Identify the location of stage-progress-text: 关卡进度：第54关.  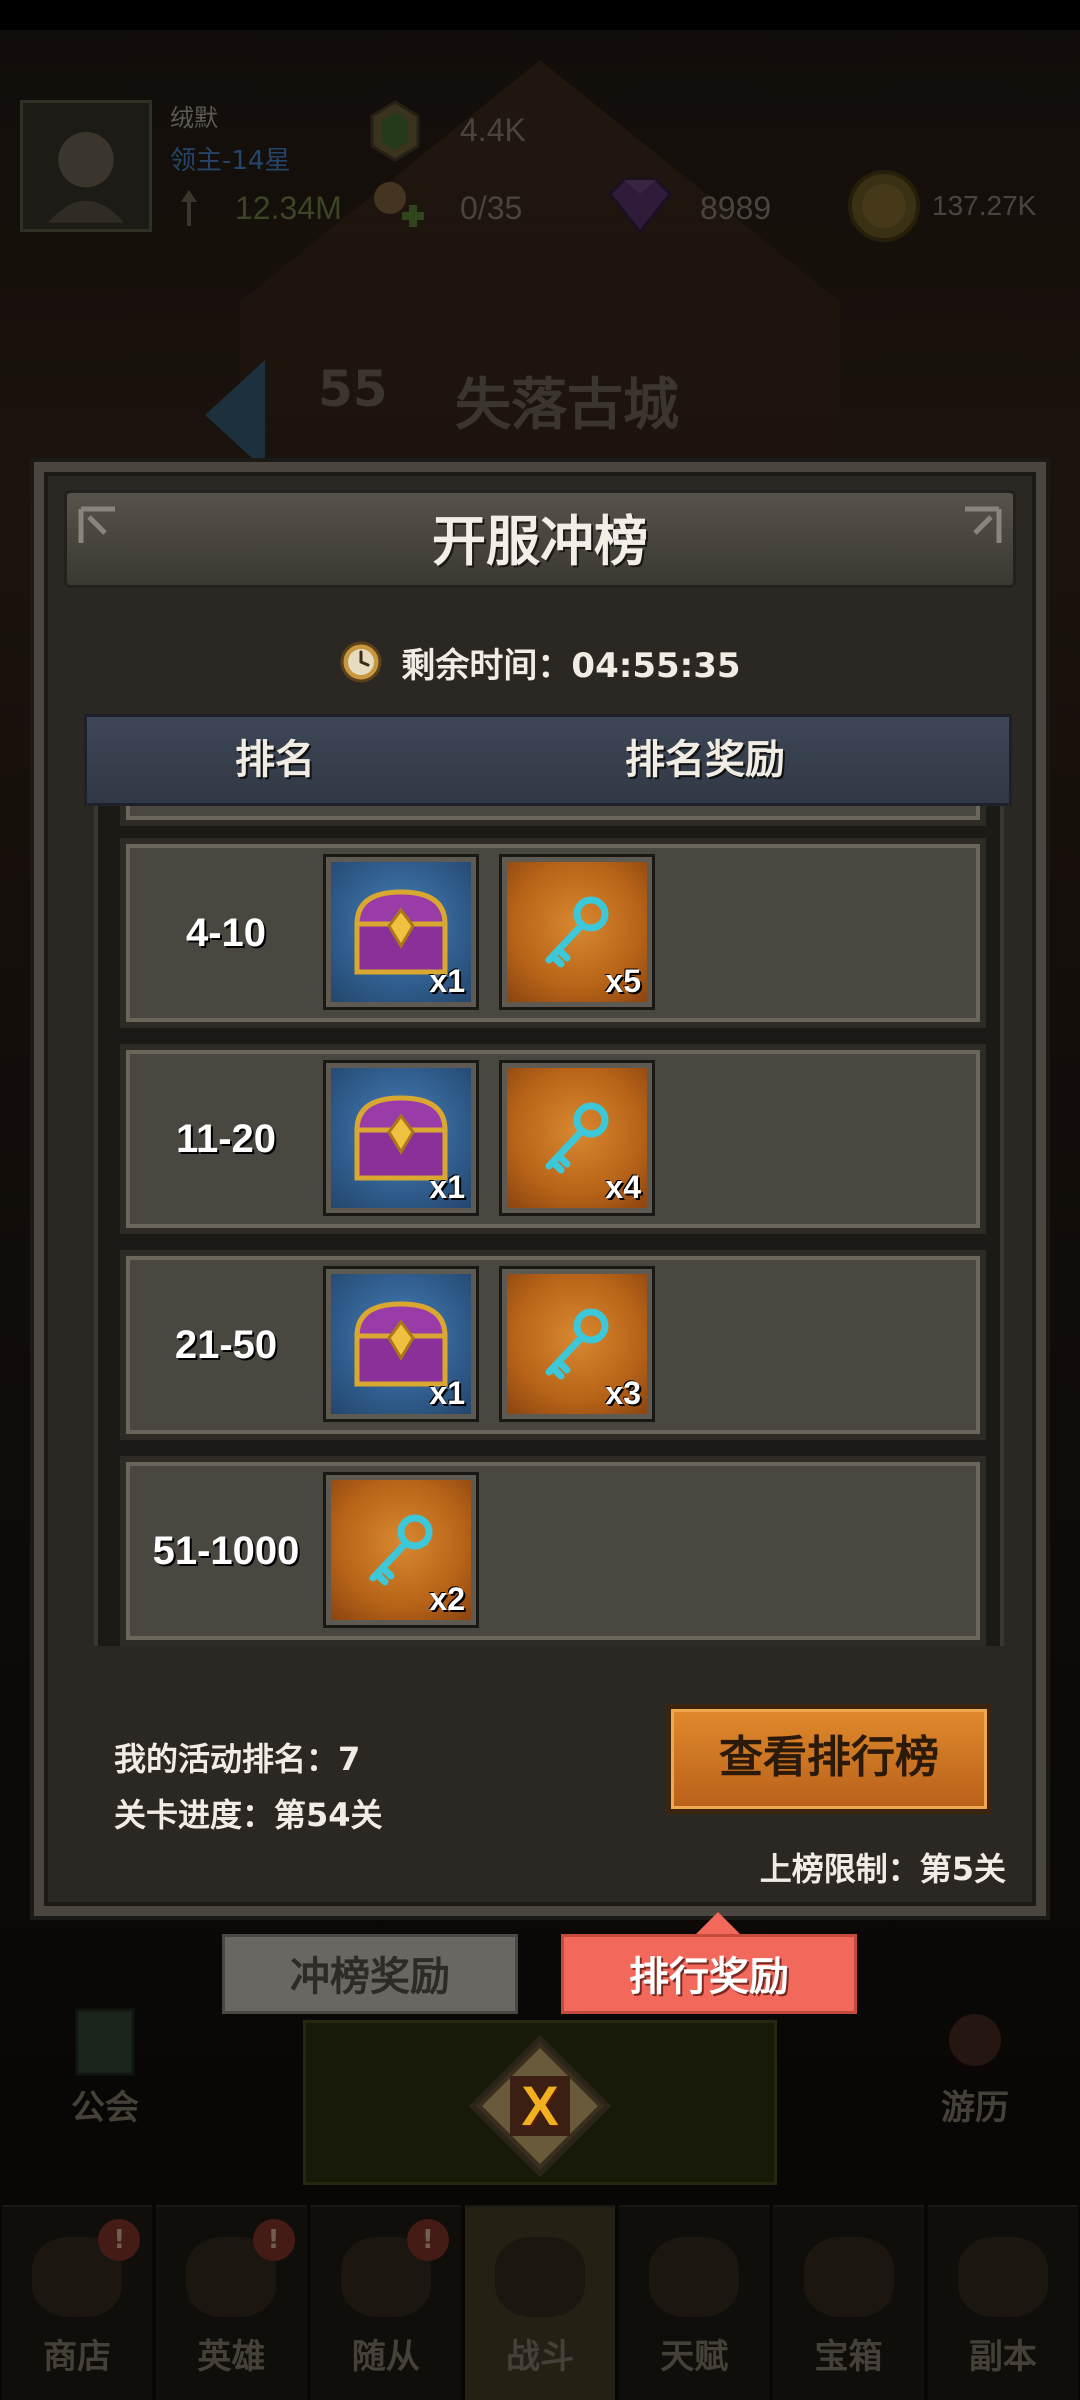
(248, 1815).